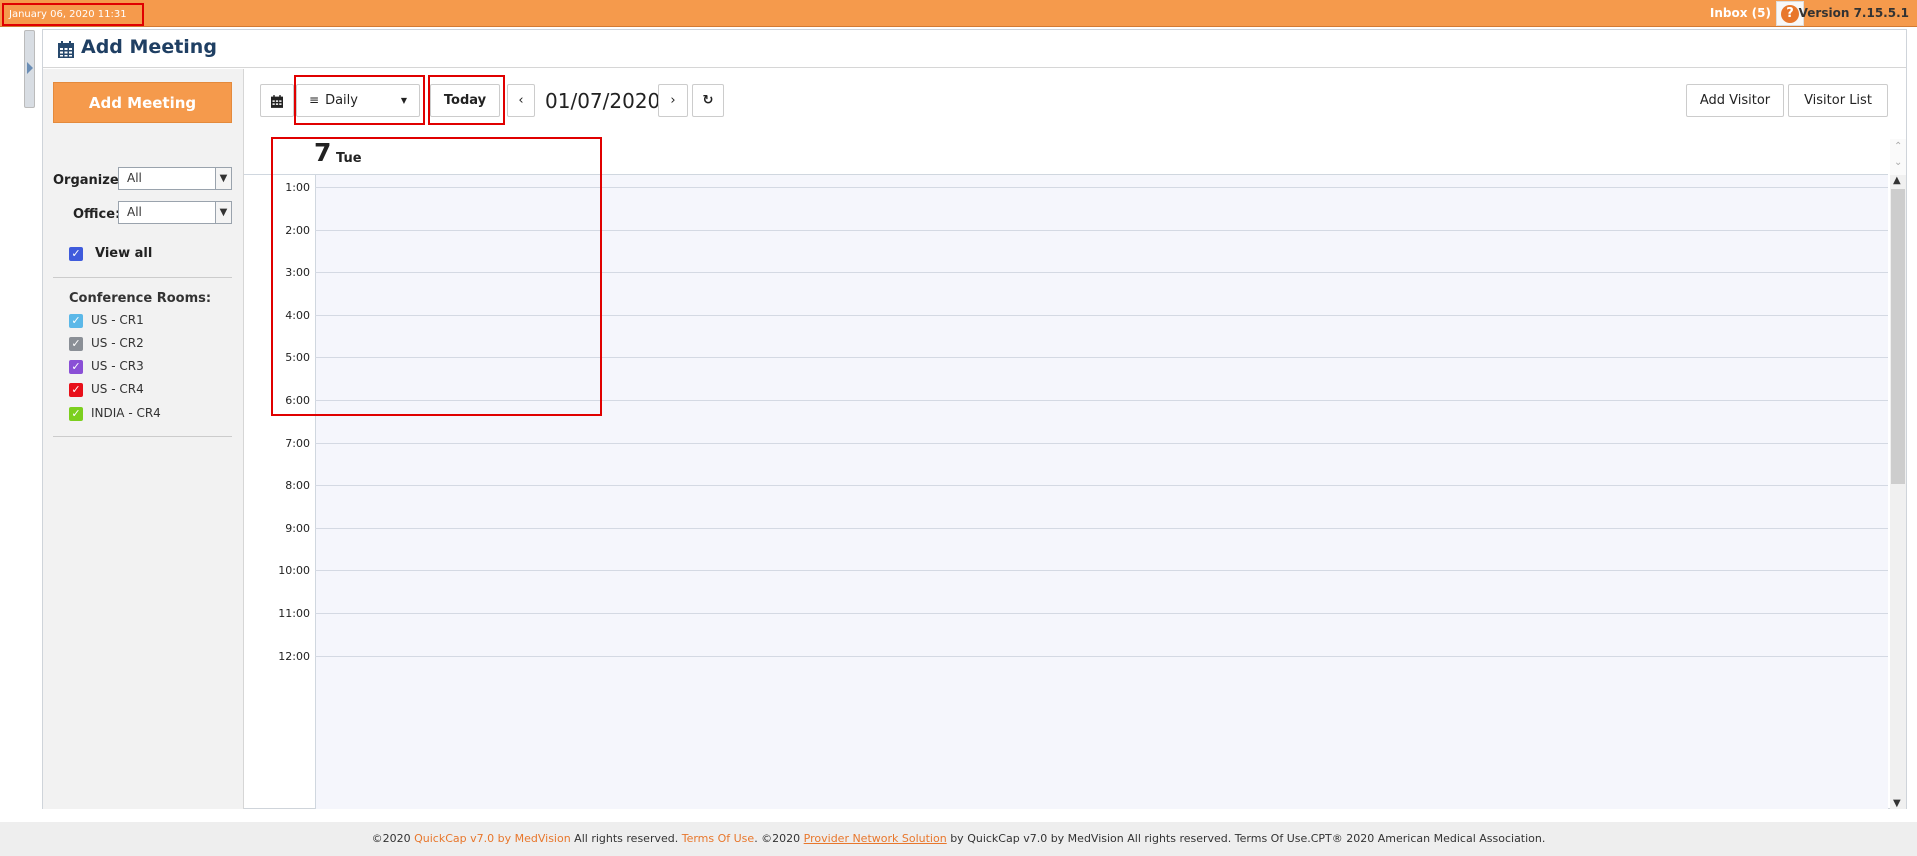 The image size is (1917, 856). What do you see at coordinates (117, 320) in the screenshot?
I see `room-label: US - CR1` at bounding box center [117, 320].